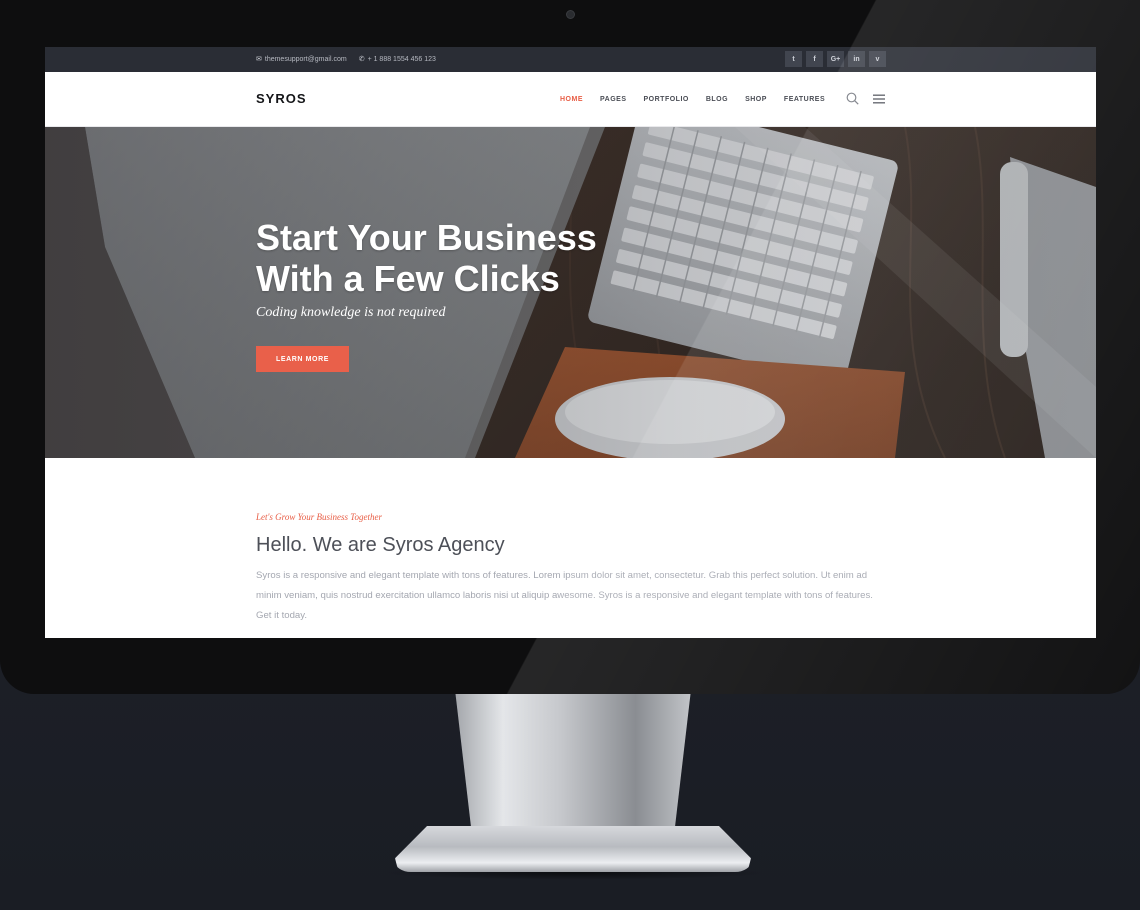 The width and height of the screenshot is (1140, 910). I want to click on nav-item-features: FEATURES, so click(804, 99).